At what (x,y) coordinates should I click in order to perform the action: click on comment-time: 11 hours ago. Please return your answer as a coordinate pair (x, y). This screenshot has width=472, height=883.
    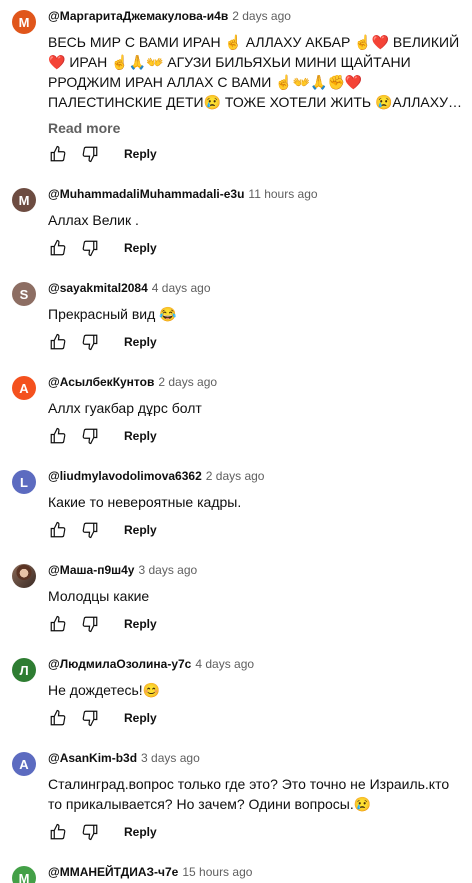
    Looking at the image, I should click on (282, 194).